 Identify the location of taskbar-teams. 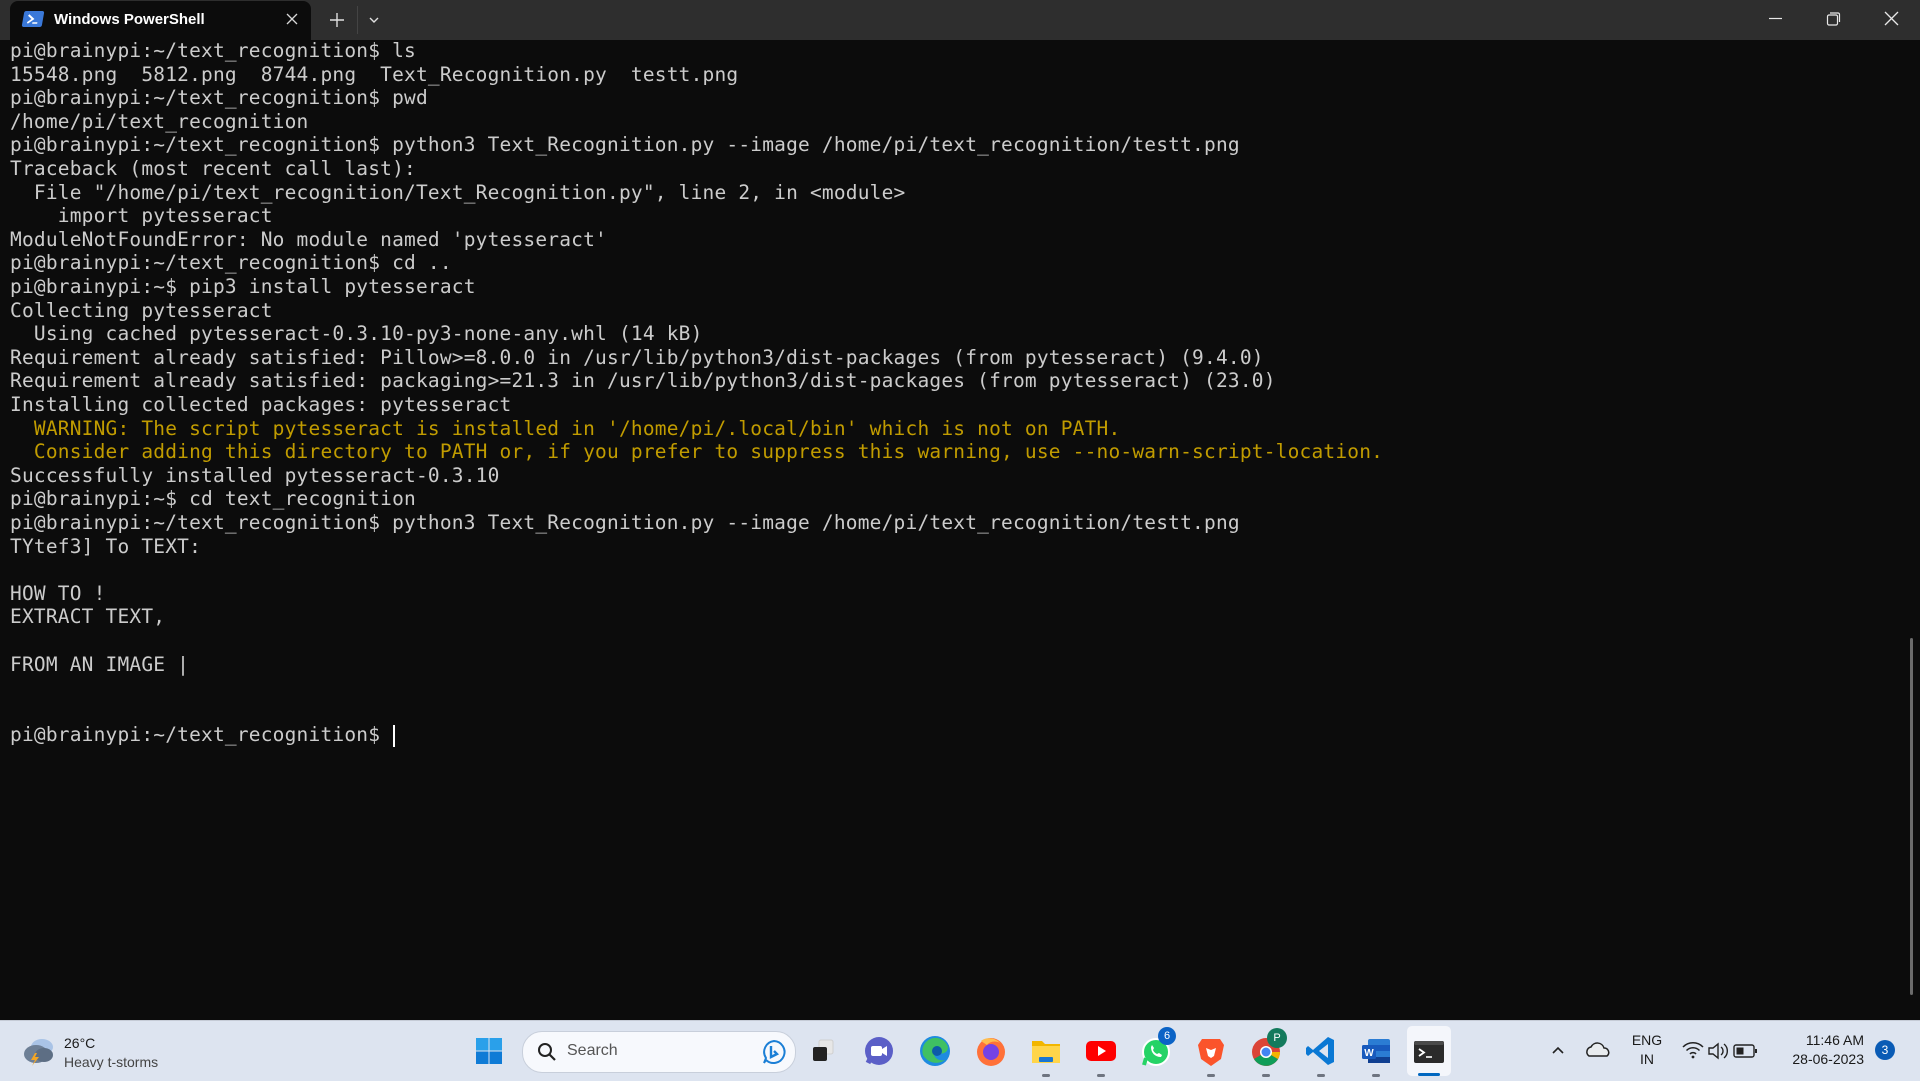
(879, 1051).